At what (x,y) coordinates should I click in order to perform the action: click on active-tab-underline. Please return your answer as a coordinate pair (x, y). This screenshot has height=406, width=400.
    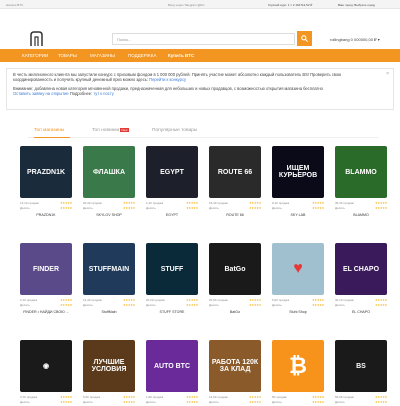
    Looking at the image, I should click on (52, 137).